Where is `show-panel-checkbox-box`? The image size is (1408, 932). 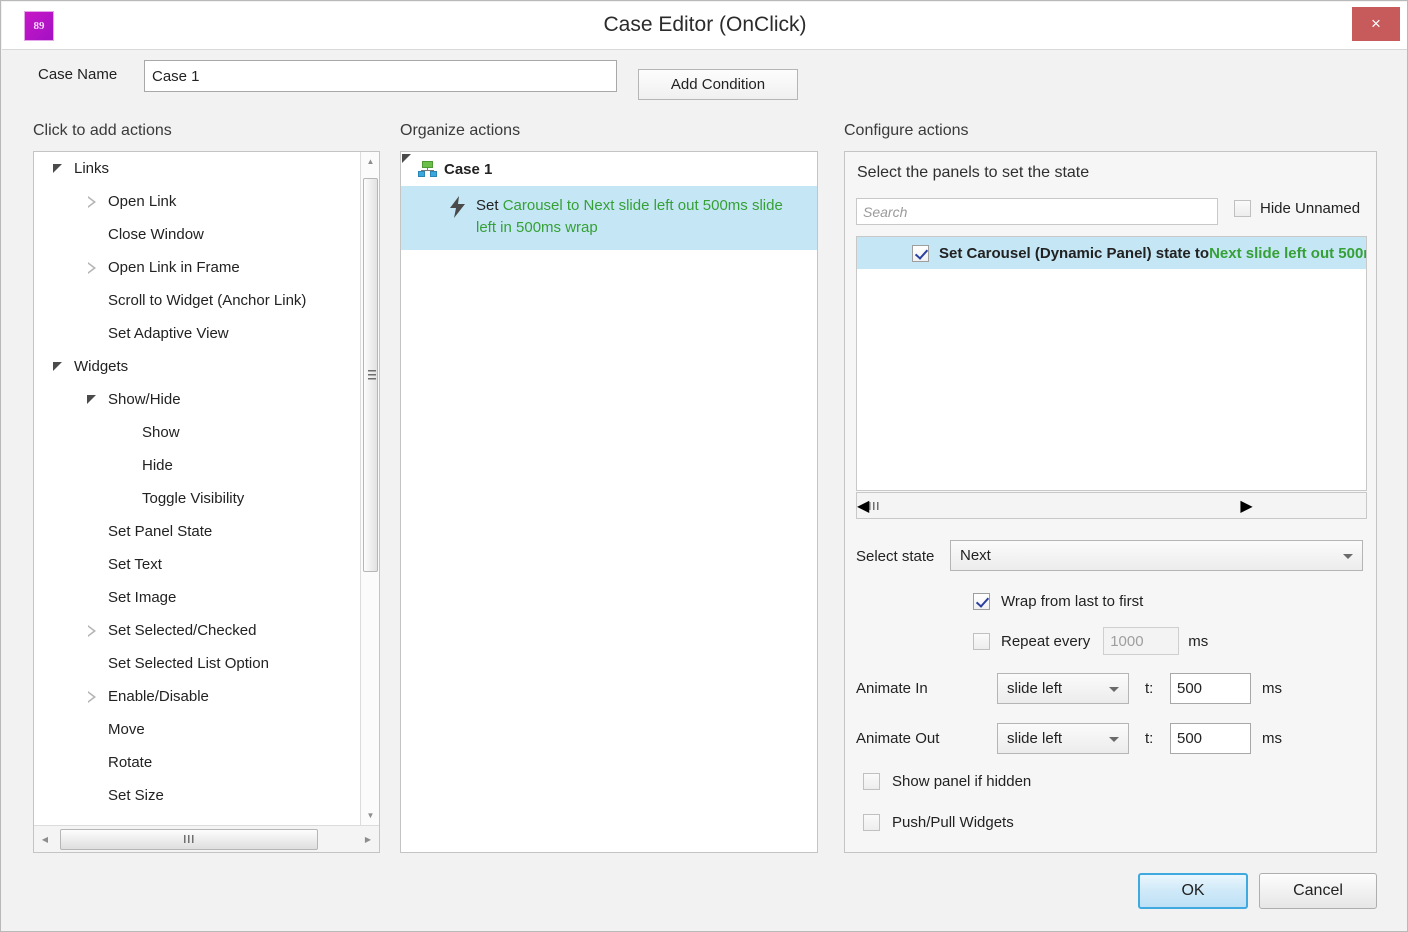 show-panel-checkbox-box is located at coordinates (871, 781).